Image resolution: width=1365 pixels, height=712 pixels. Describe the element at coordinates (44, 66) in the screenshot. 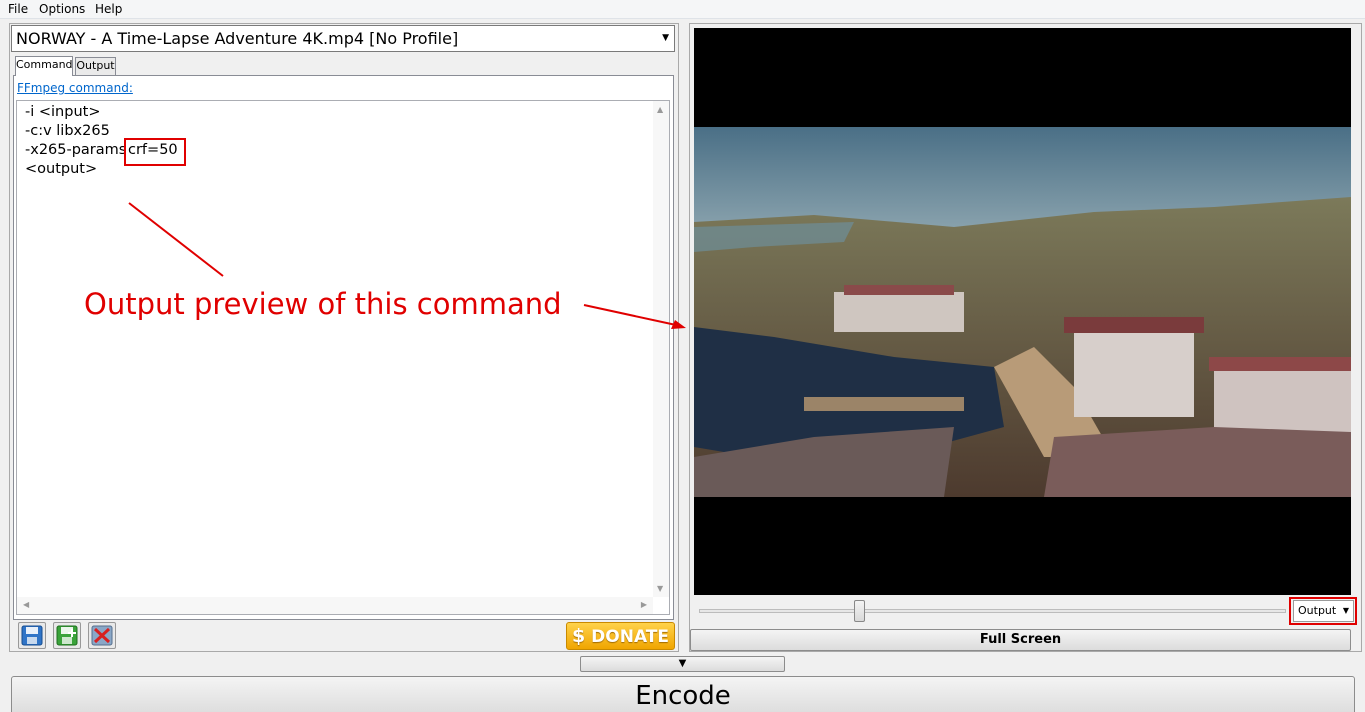

I see `tab-command: Command` at that location.